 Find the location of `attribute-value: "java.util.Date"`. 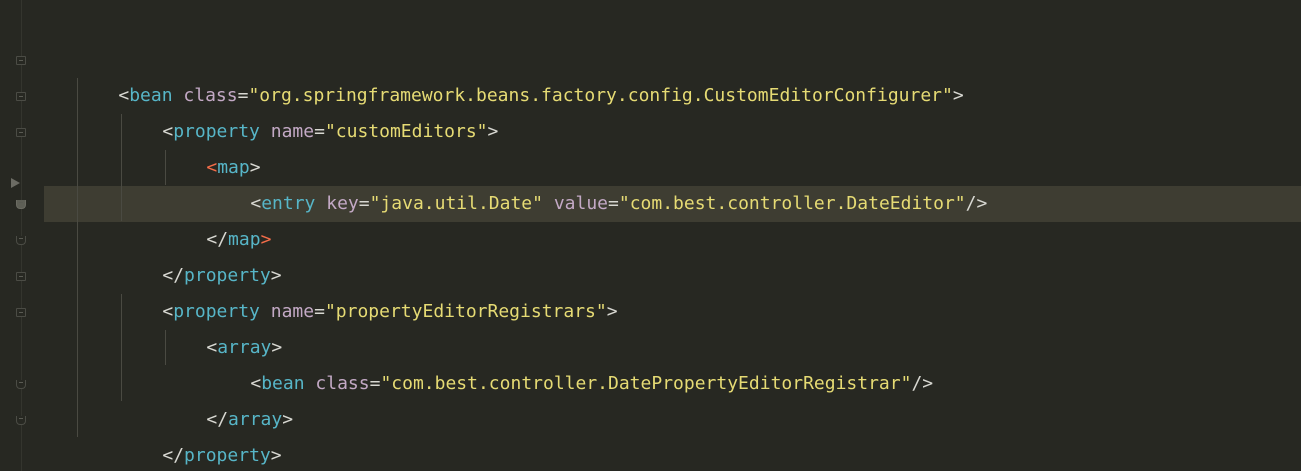

attribute-value: "java.util.Date" is located at coordinates (456, 203).